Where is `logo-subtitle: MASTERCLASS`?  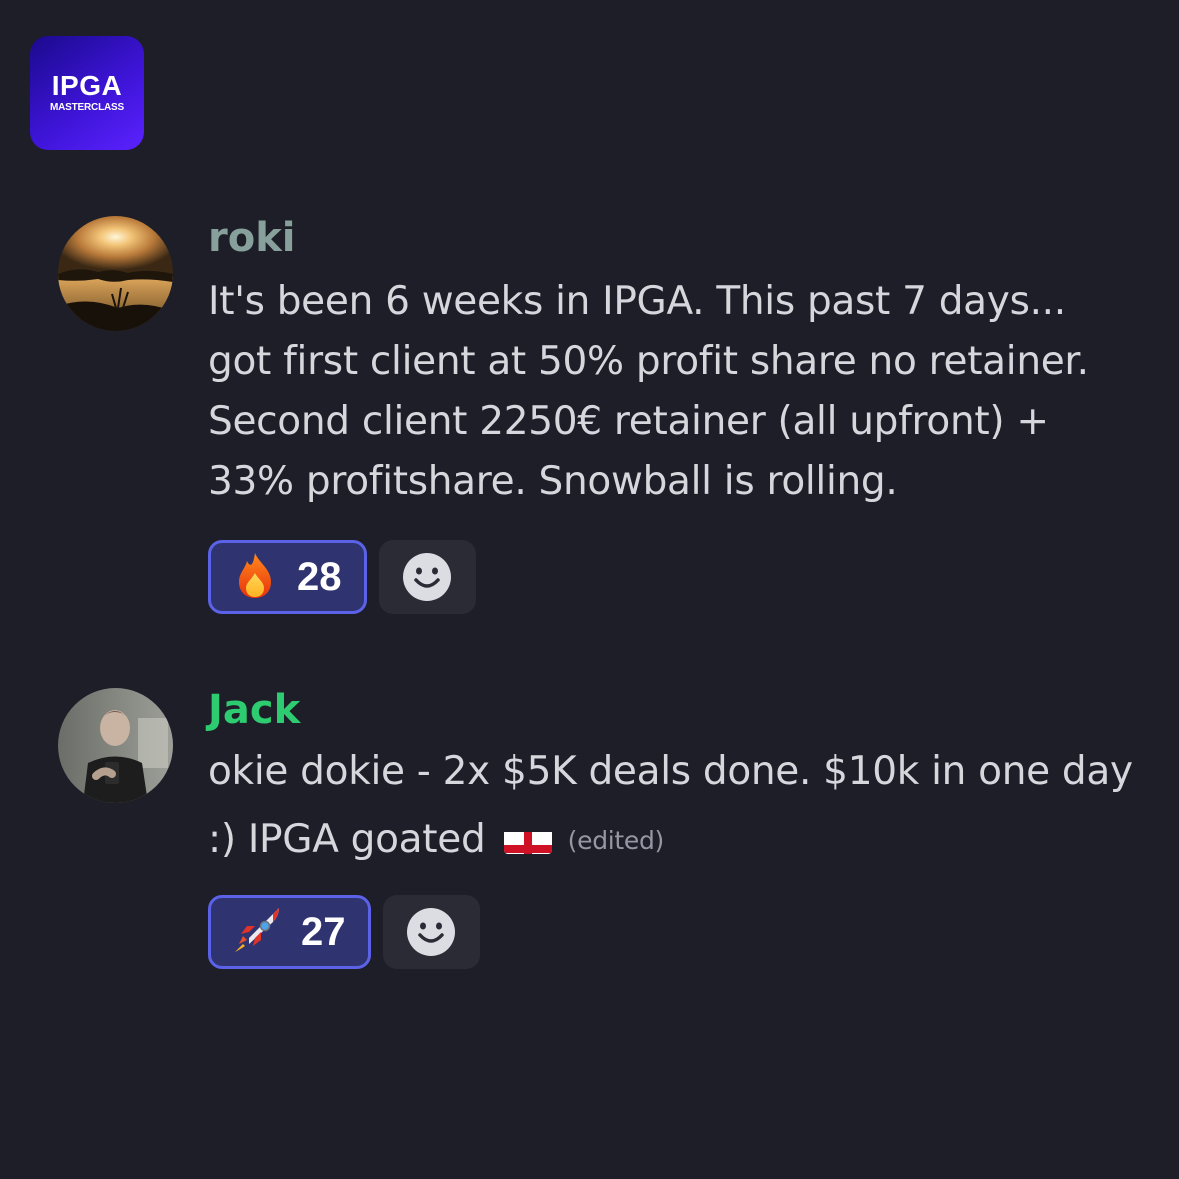
logo-subtitle: MASTERCLASS is located at coordinates (87, 107).